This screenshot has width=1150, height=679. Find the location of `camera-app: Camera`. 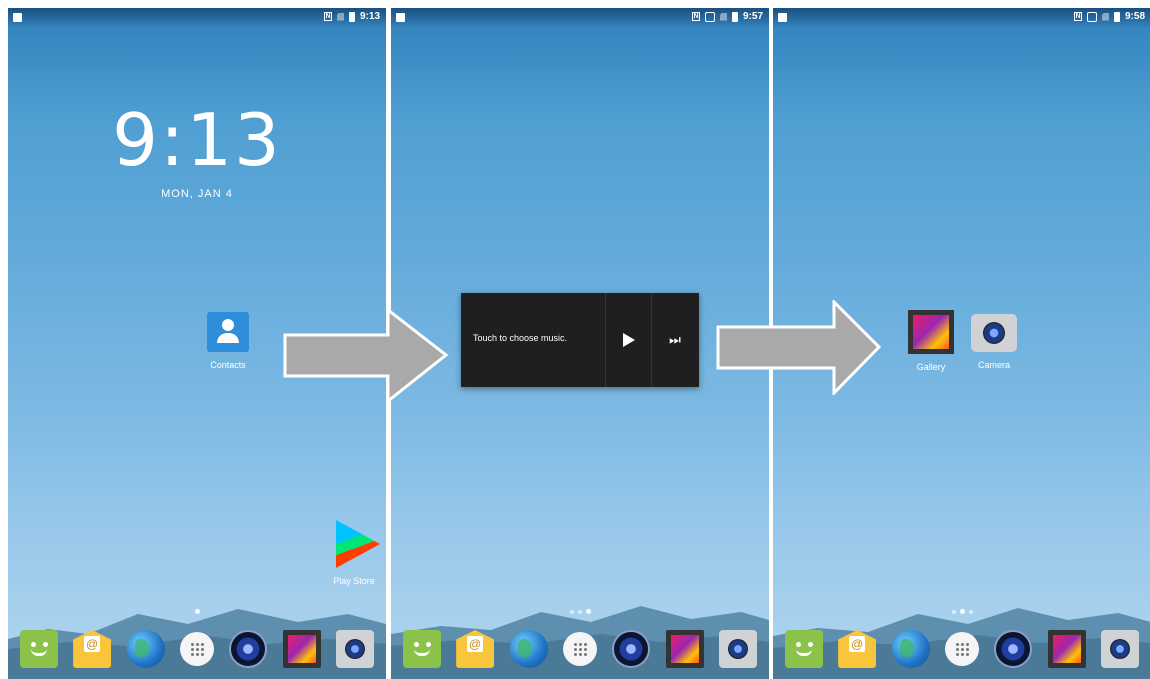

camera-app: Camera is located at coordinates (994, 342).